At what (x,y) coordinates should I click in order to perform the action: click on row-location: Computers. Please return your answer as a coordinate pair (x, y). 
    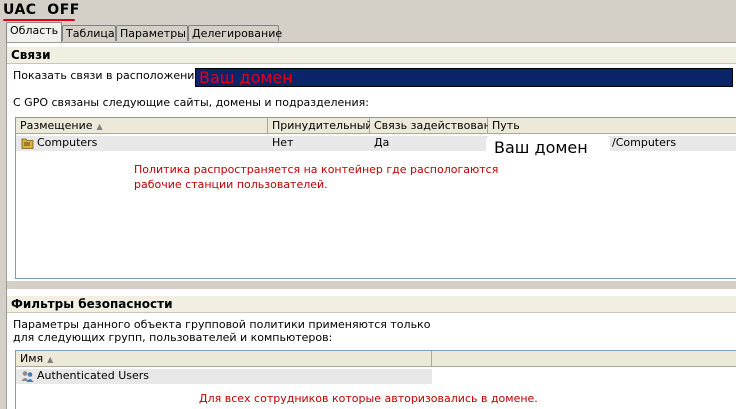
    Looking at the image, I should click on (67, 142).